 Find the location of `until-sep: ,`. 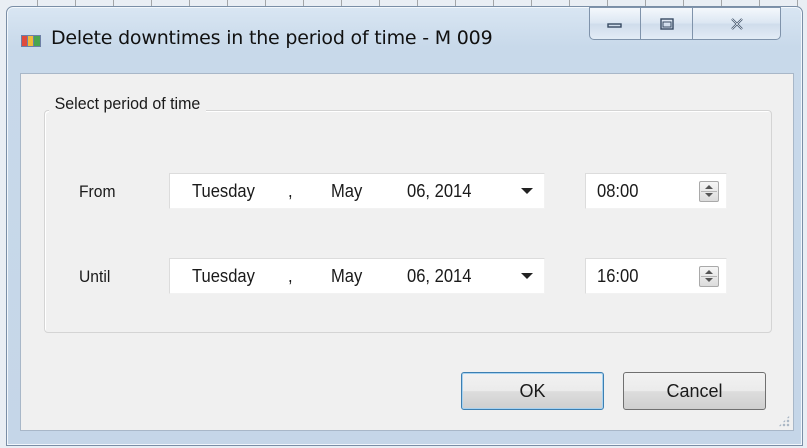

until-sep: , is located at coordinates (290, 276).